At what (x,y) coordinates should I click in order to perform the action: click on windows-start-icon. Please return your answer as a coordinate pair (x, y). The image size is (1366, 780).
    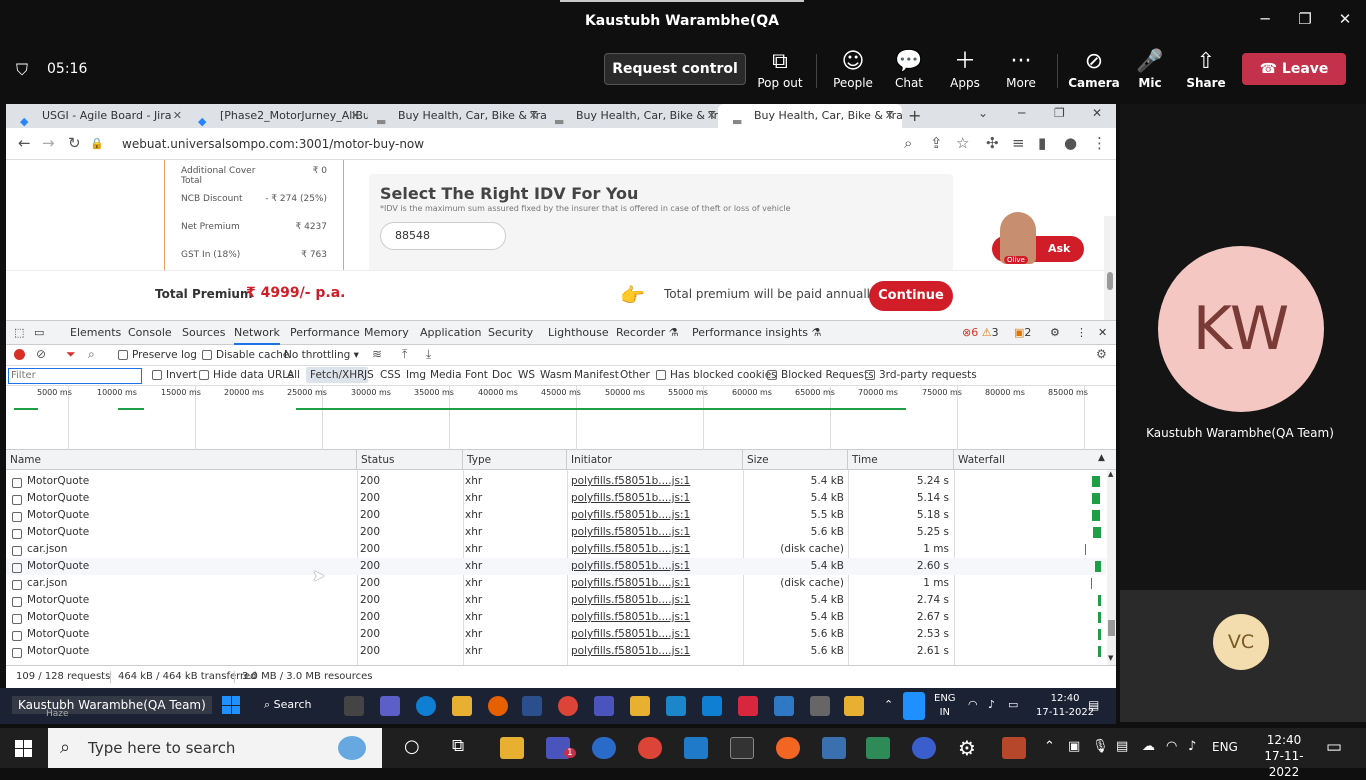
    Looking at the image, I should click on (231, 705).